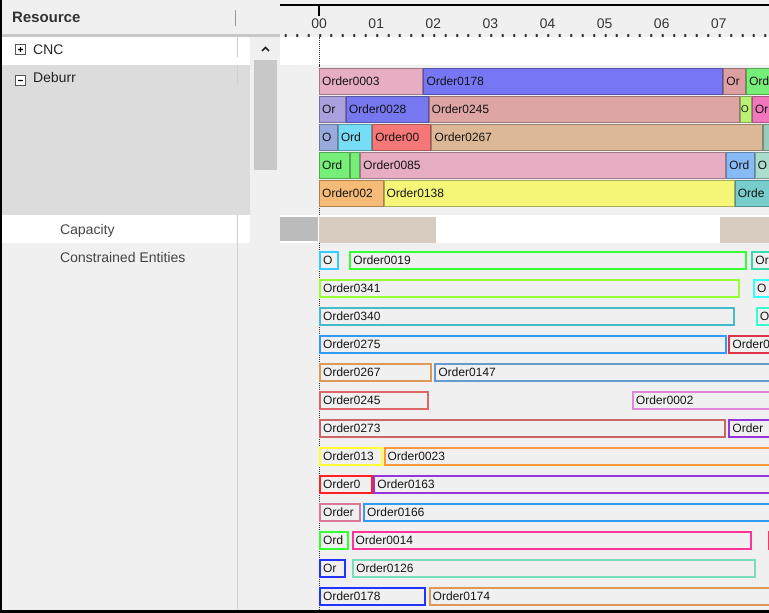 This screenshot has width=769, height=613. Describe the element at coordinates (523, 344) in the screenshot. I see `order-bar: Order0275` at that location.